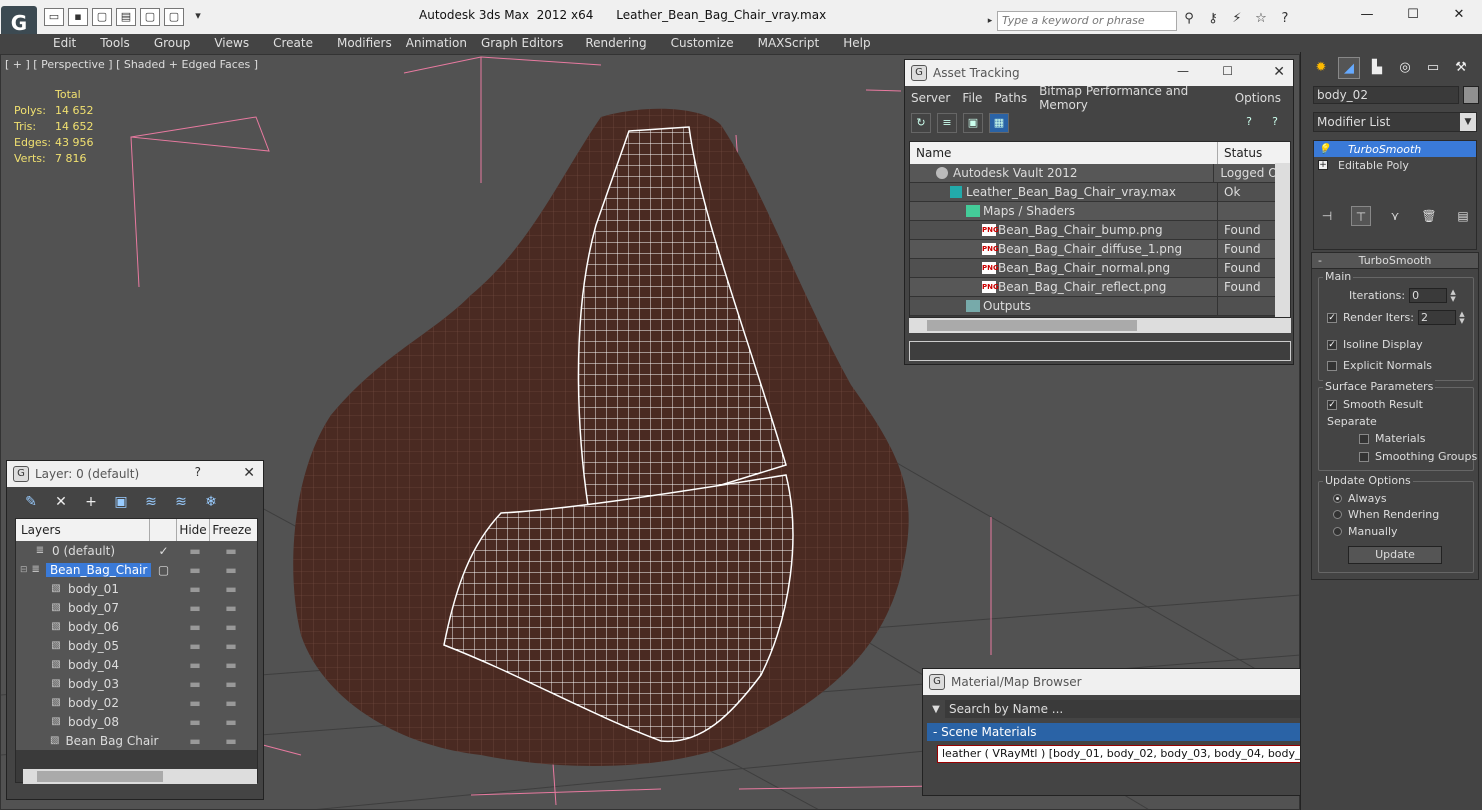  What do you see at coordinates (1349, 68) in the screenshot?
I see `modify-tab-icon: ◢` at bounding box center [1349, 68].